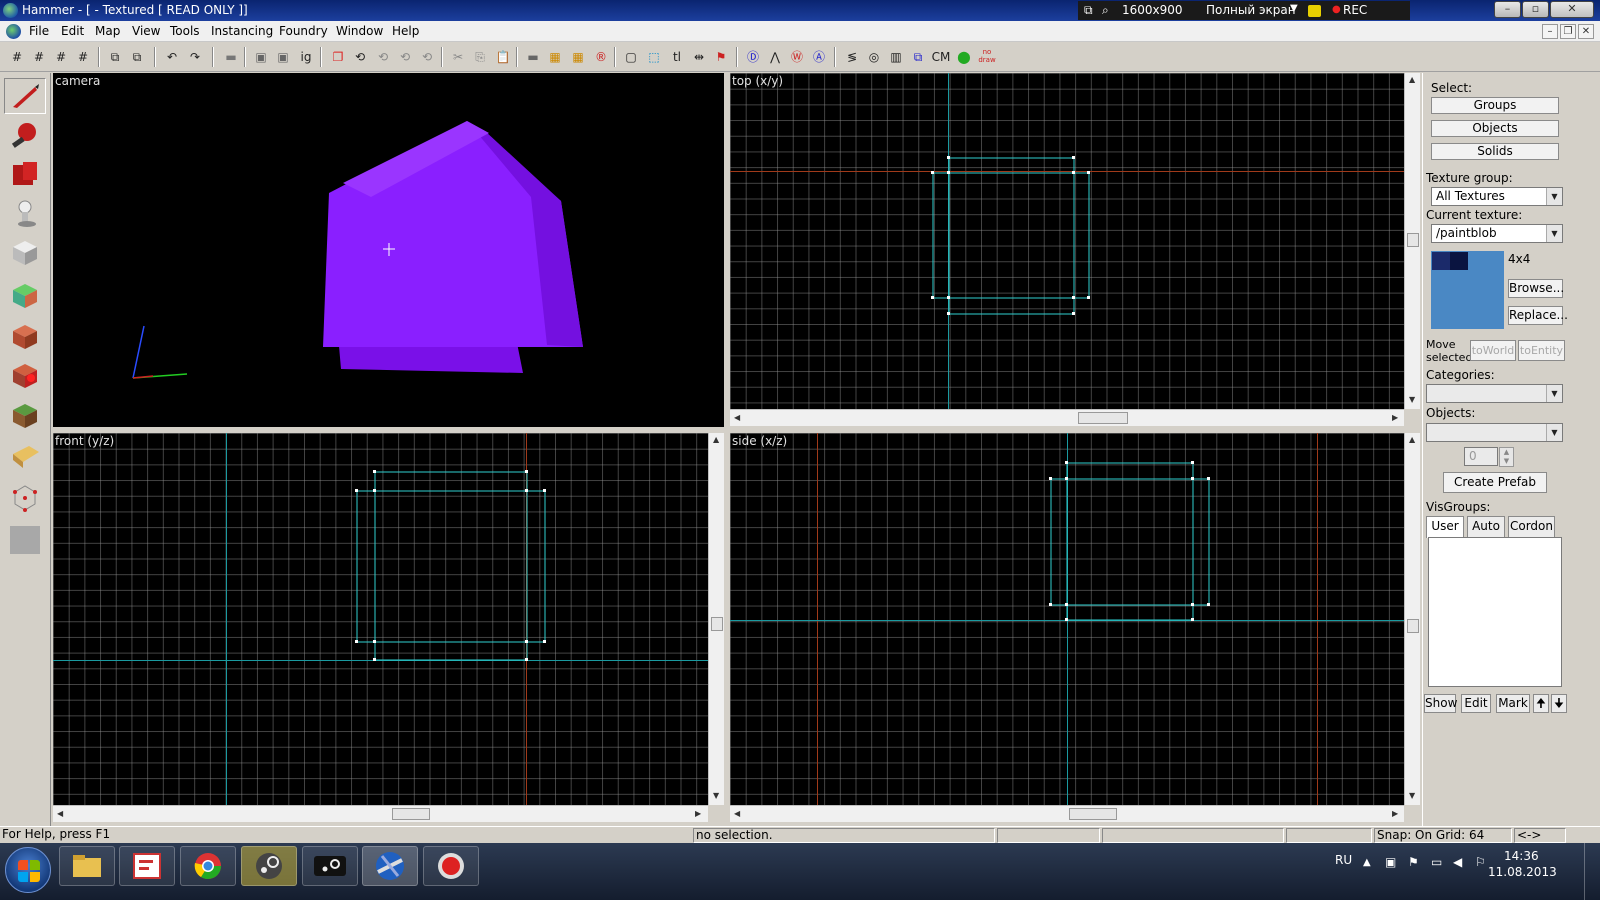 Image resolution: width=1600 pixels, height=900 pixels. I want to click on minimize-button: –, so click(1507, 9).